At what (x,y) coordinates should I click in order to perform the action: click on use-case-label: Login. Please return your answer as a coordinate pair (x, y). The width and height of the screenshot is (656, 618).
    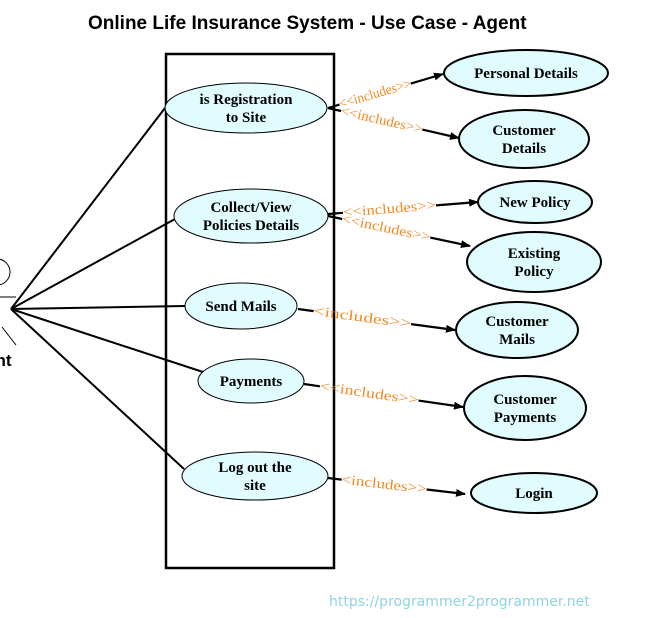
    Looking at the image, I should click on (534, 494).